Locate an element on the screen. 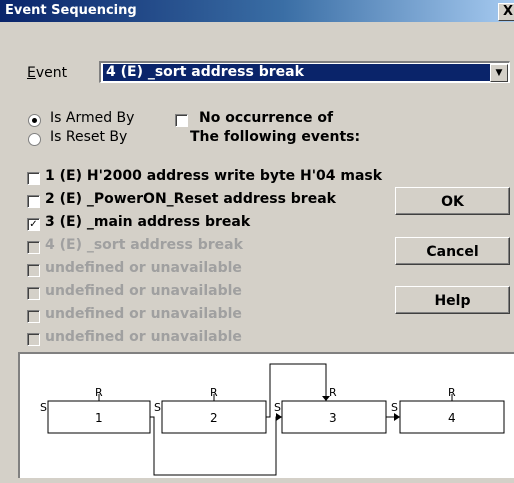  box-1-reset-label: R is located at coordinates (99, 392).